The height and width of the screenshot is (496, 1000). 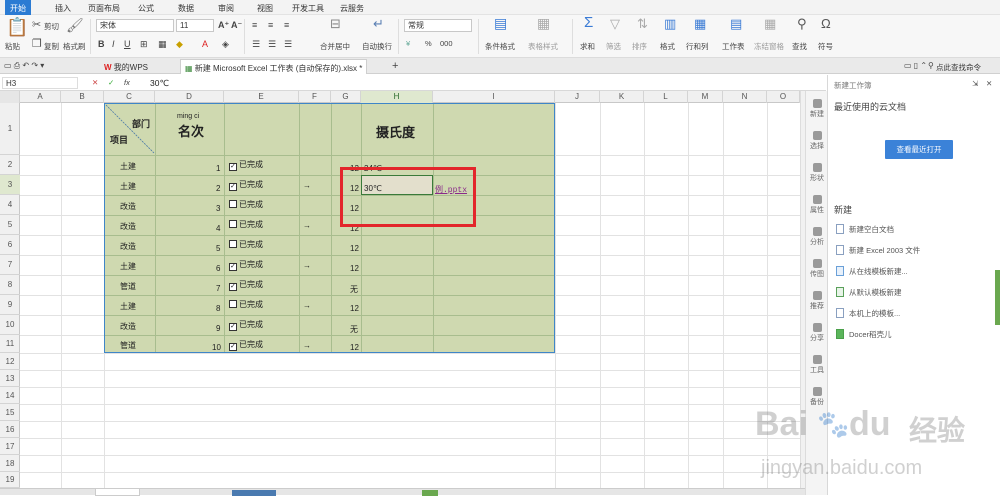 I want to click on sheet-tab-bar, so click(x=413, y=492).